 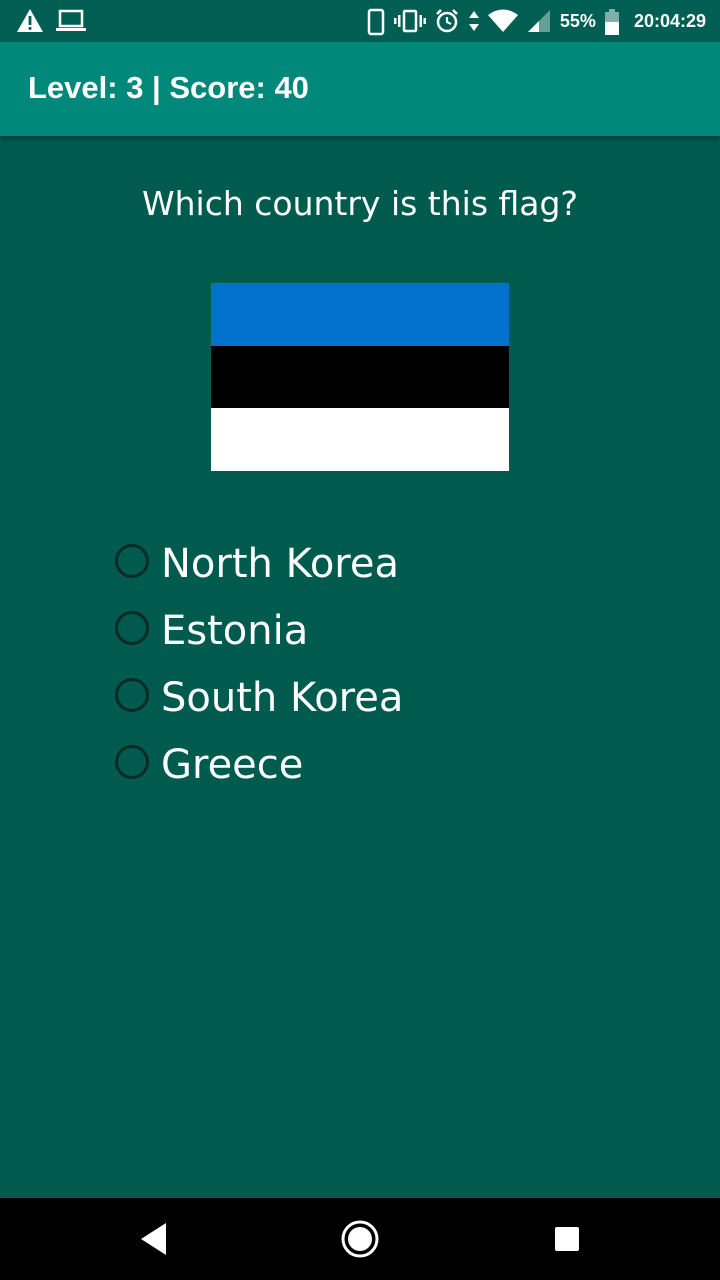 What do you see at coordinates (159, 1239) in the screenshot?
I see `back-icon` at bounding box center [159, 1239].